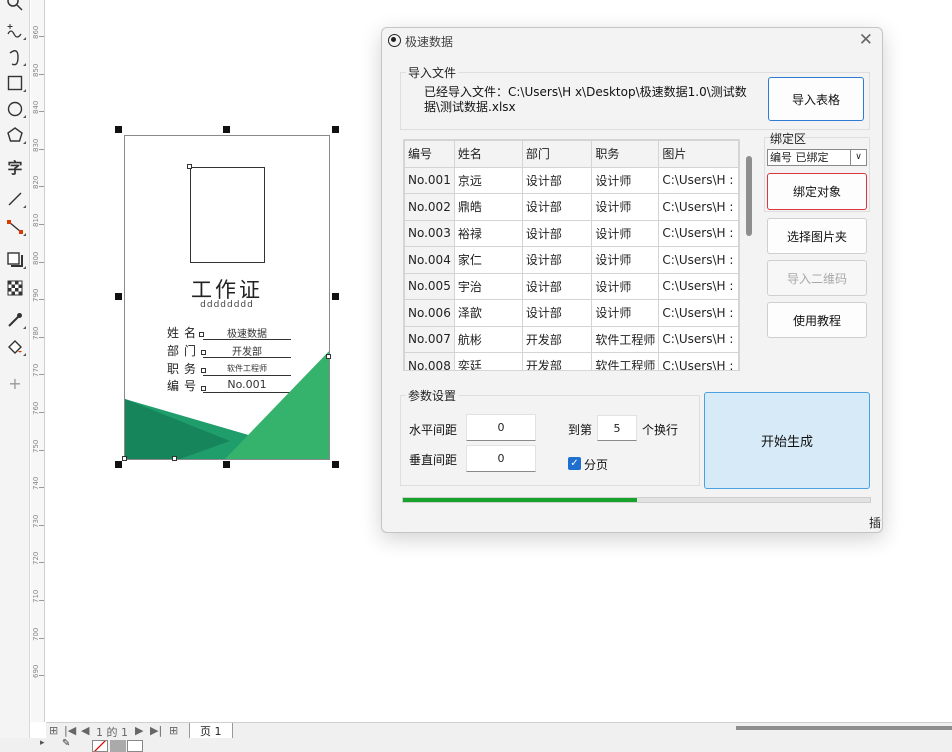  Describe the element at coordinates (15, 199) in the screenshot. I see `dimension-tool-icon` at that location.